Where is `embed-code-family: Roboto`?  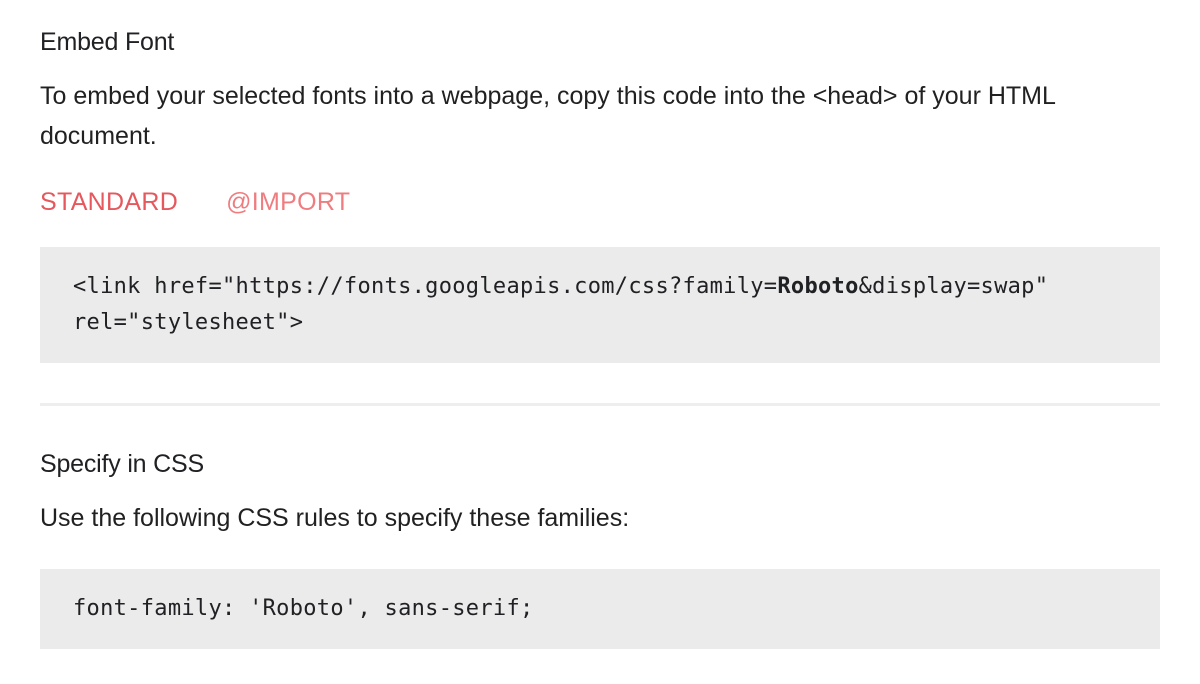
embed-code-family: Roboto is located at coordinates (818, 286).